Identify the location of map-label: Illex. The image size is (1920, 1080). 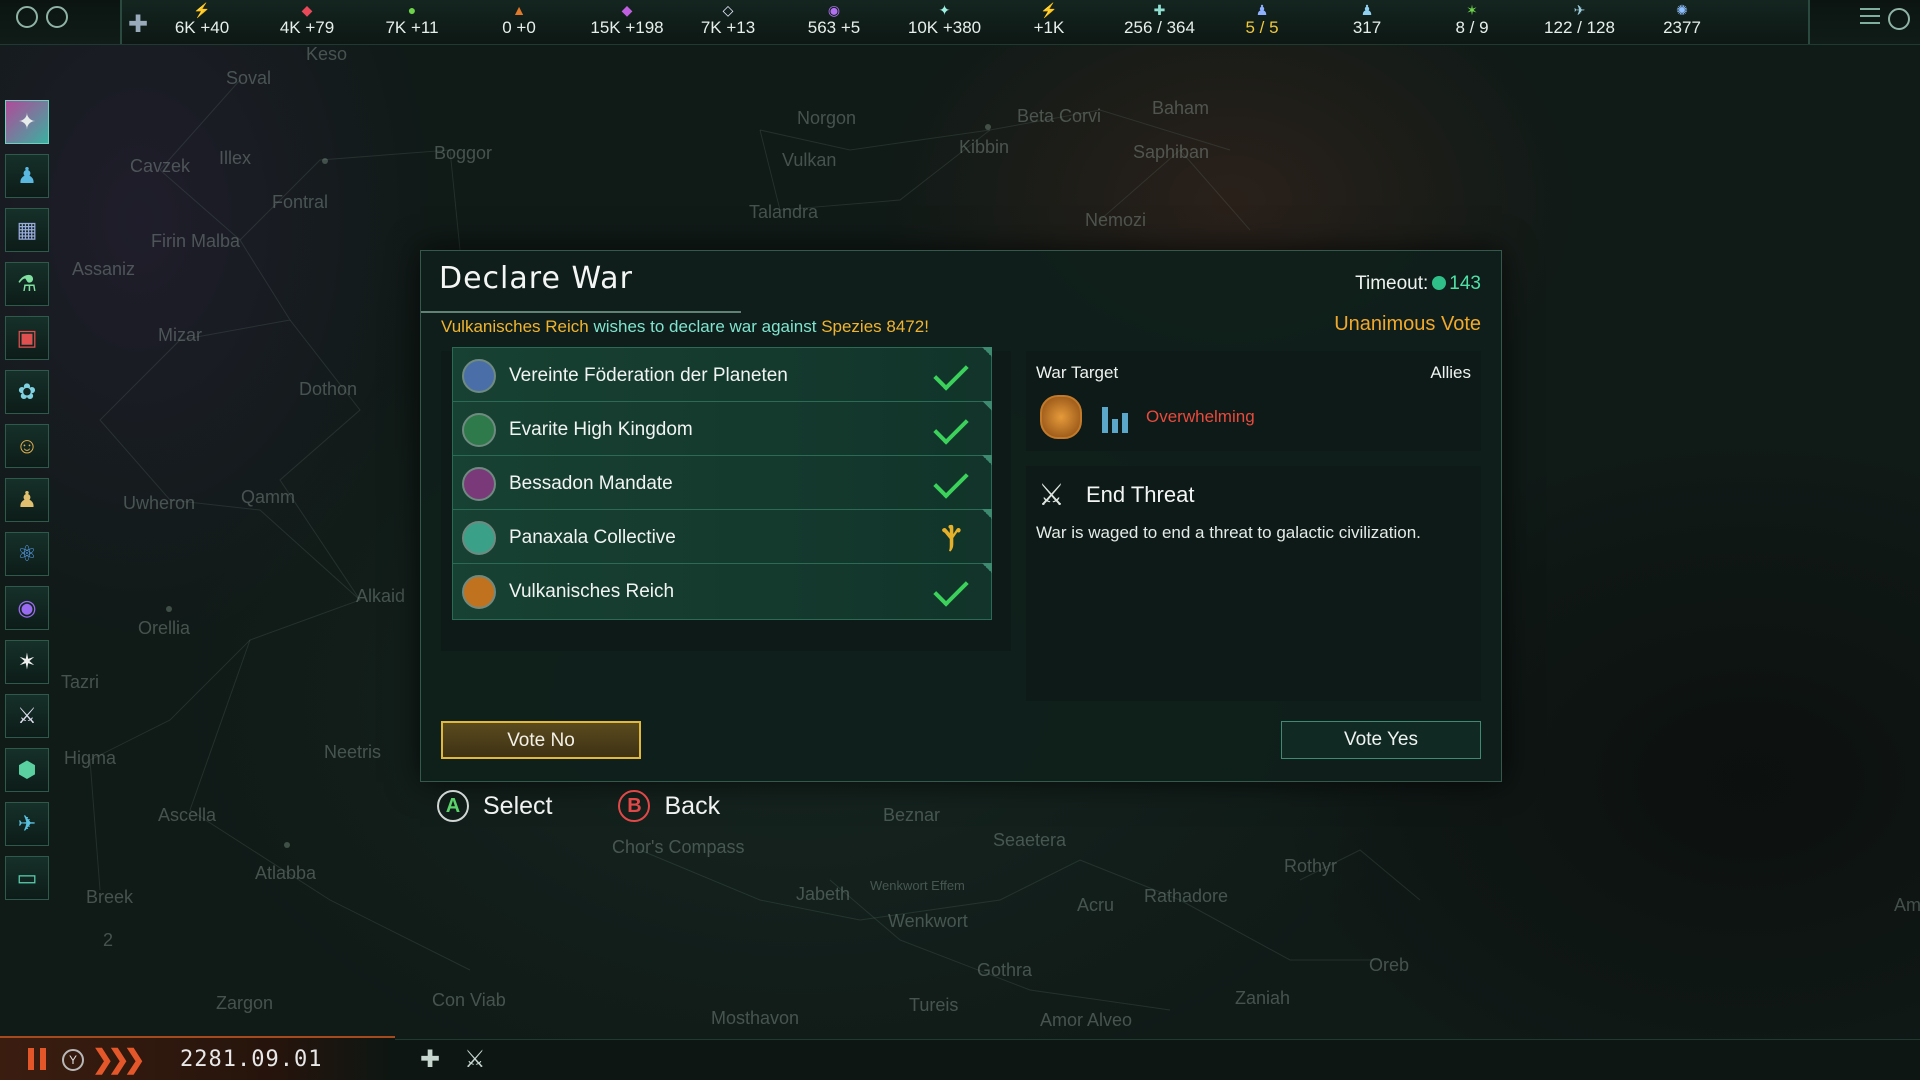
(235, 158).